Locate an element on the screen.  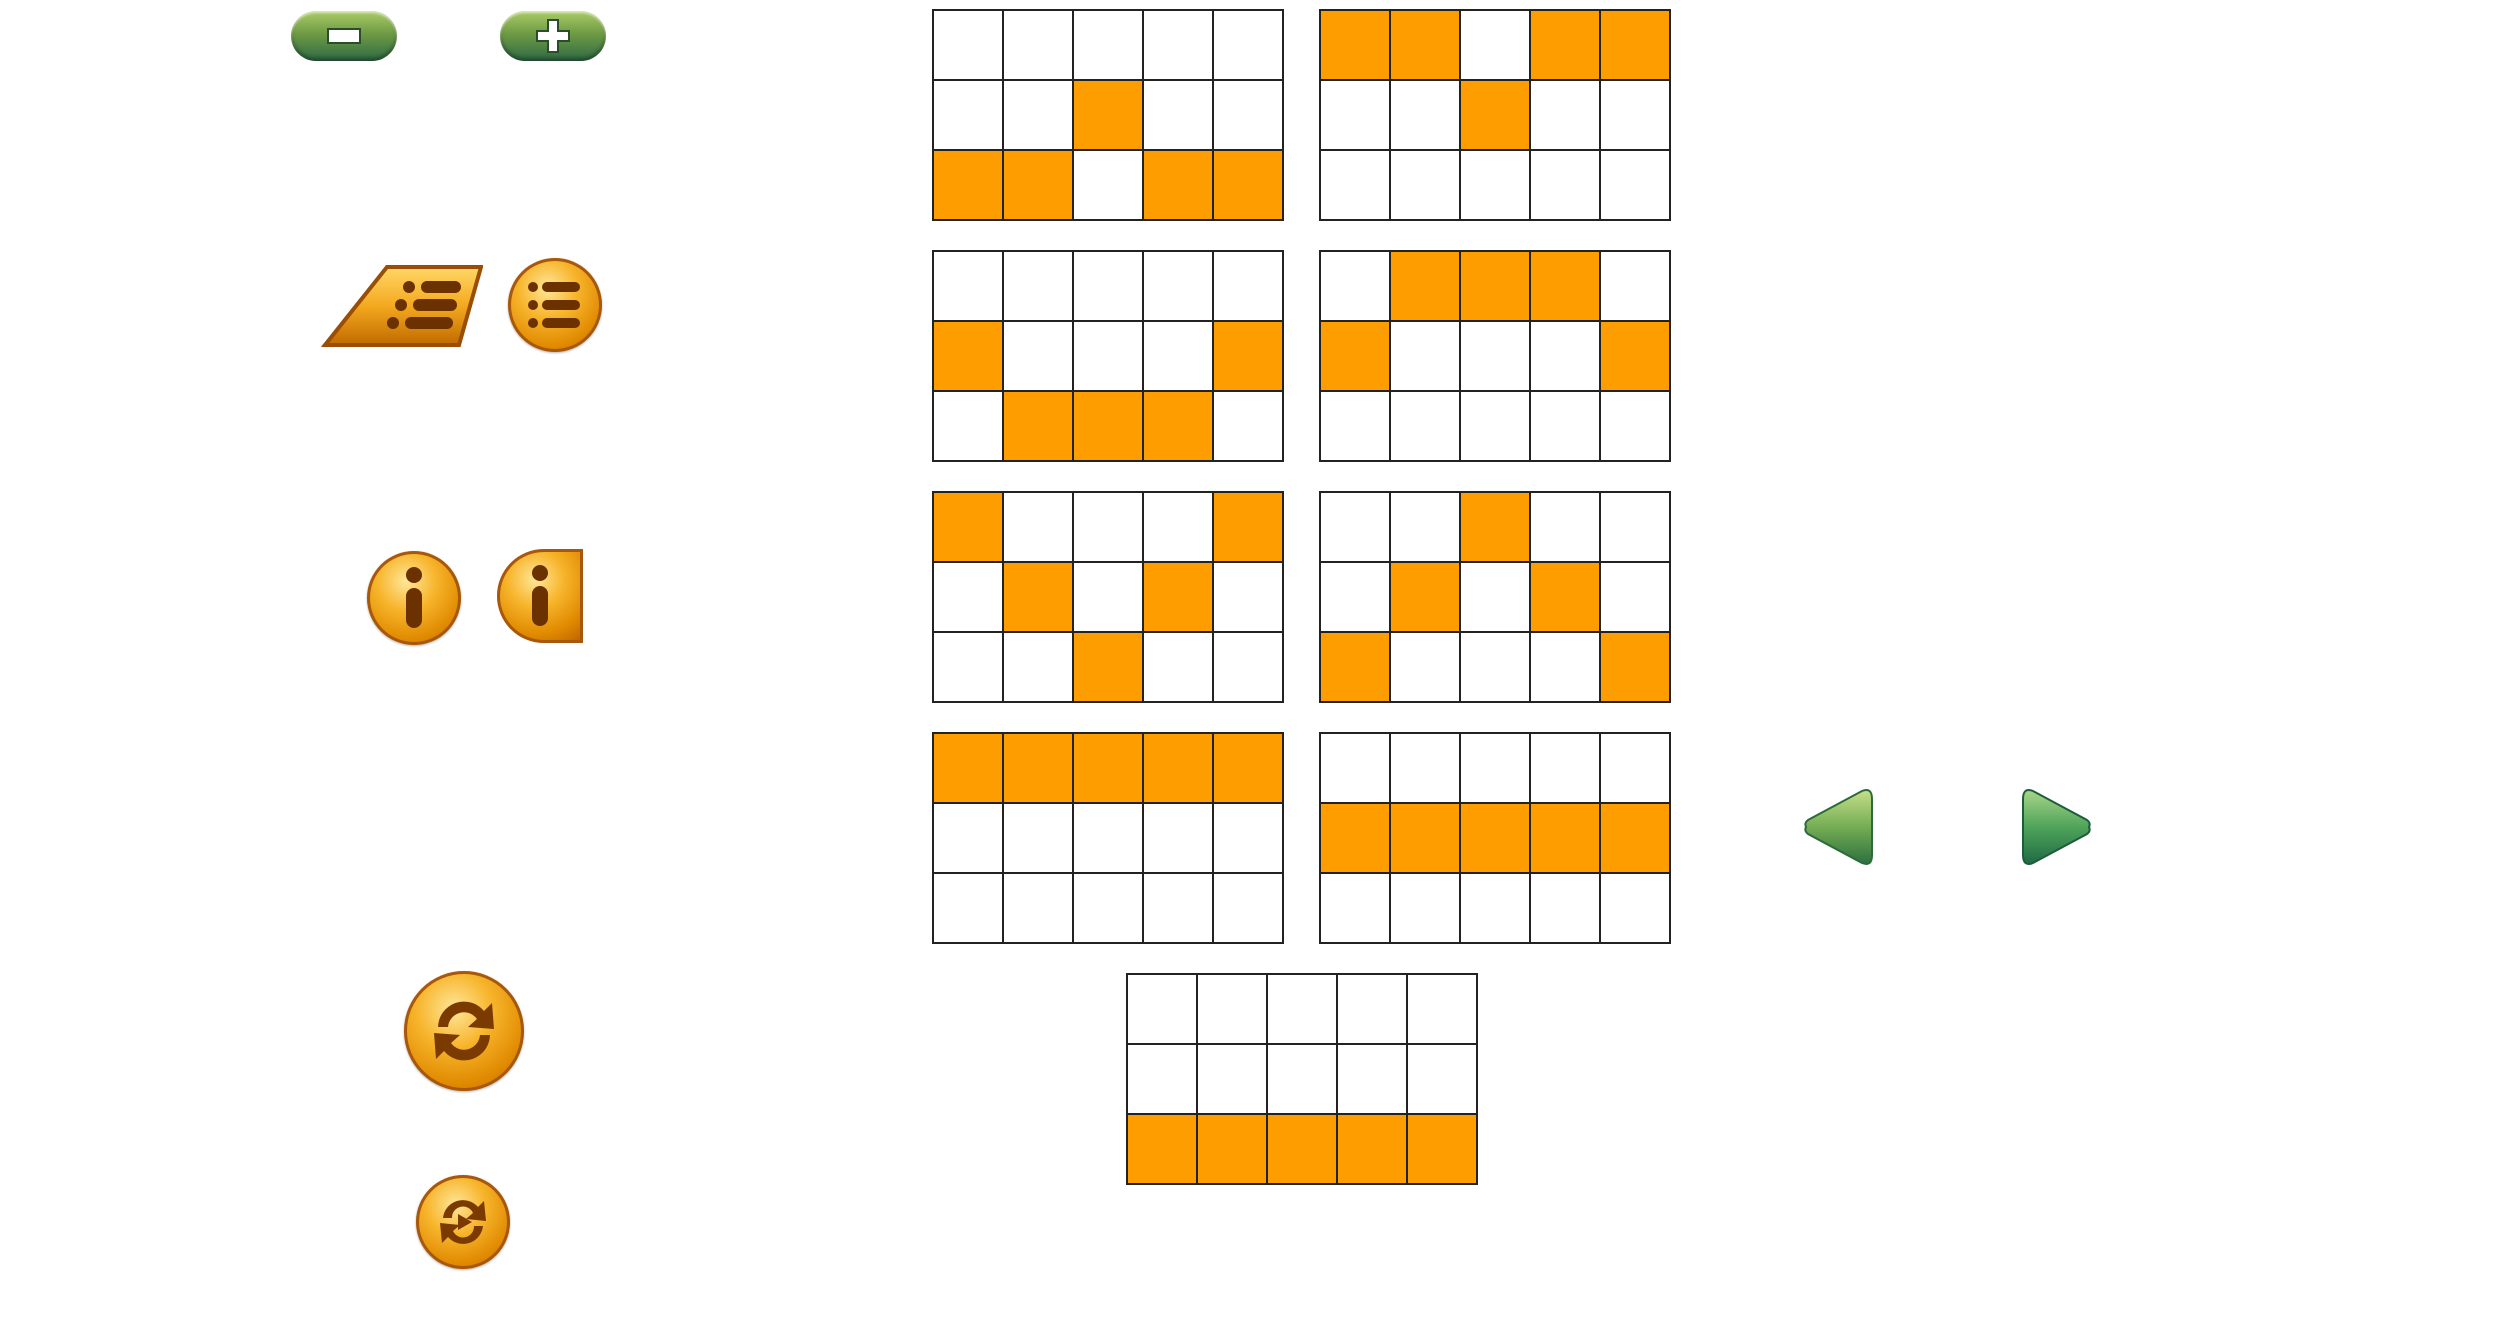
refresh-small-button is located at coordinates (463, 1222).